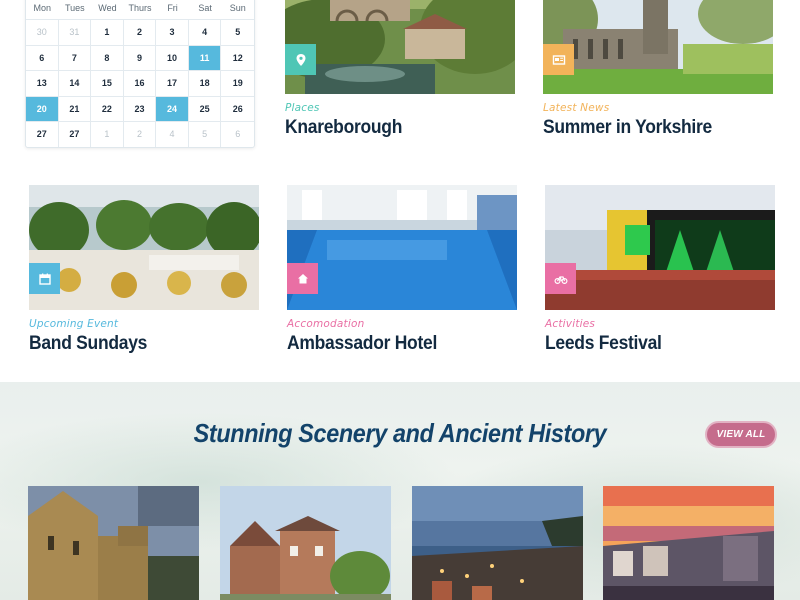 The height and width of the screenshot is (600, 800). Describe the element at coordinates (135, 344) in the screenshot. I see `card-title: Band Sundays` at that location.